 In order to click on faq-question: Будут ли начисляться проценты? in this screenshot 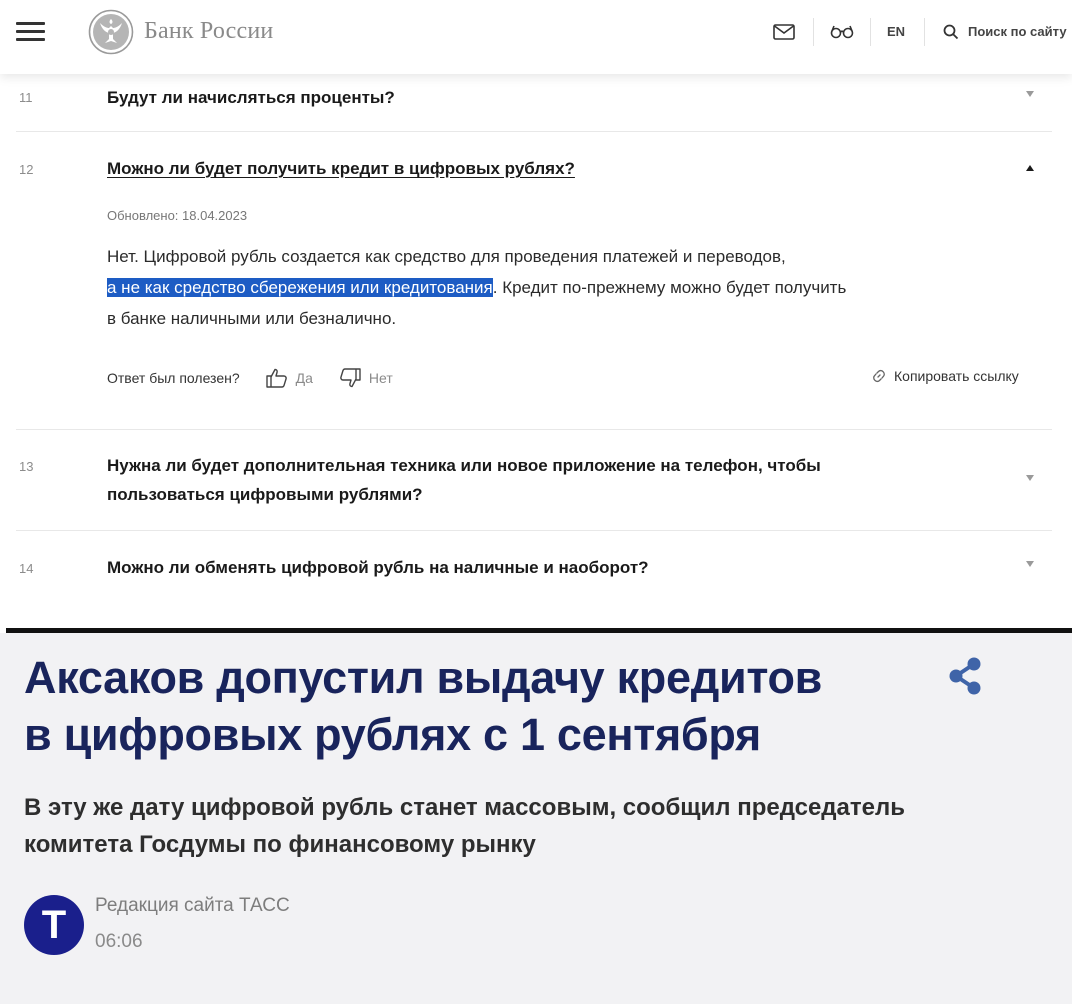, I will do `click(251, 97)`.